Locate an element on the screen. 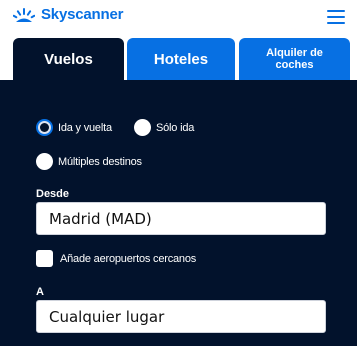 The width and height of the screenshot is (357, 346). tab-car-rental: Alquiler de coches is located at coordinates (294, 59).